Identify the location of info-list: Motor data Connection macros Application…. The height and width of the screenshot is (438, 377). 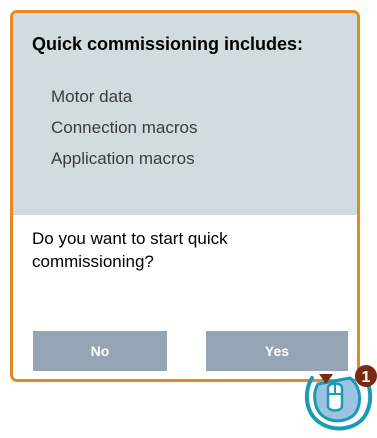
(124, 133).